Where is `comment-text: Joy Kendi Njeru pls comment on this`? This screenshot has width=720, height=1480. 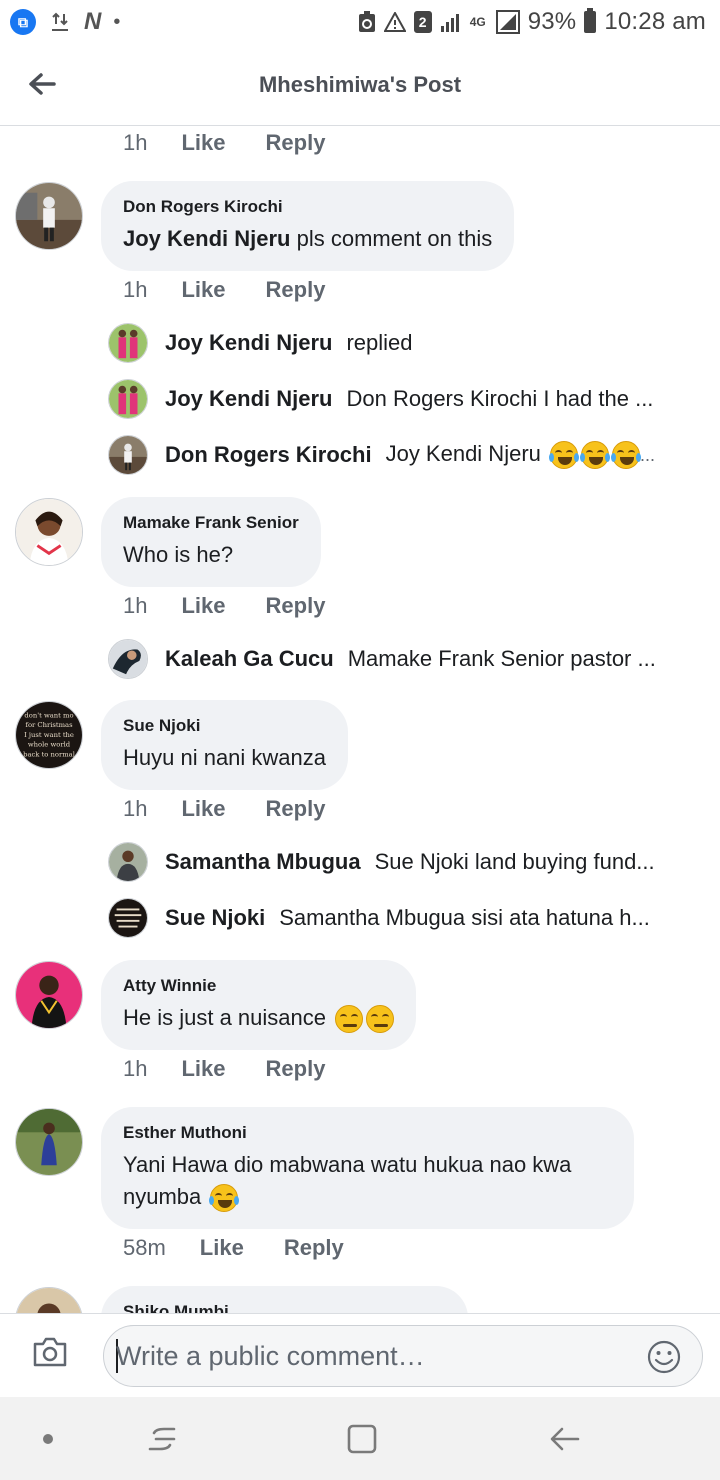
comment-text: Joy Kendi Njeru pls comment on this is located at coordinates (307, 238).